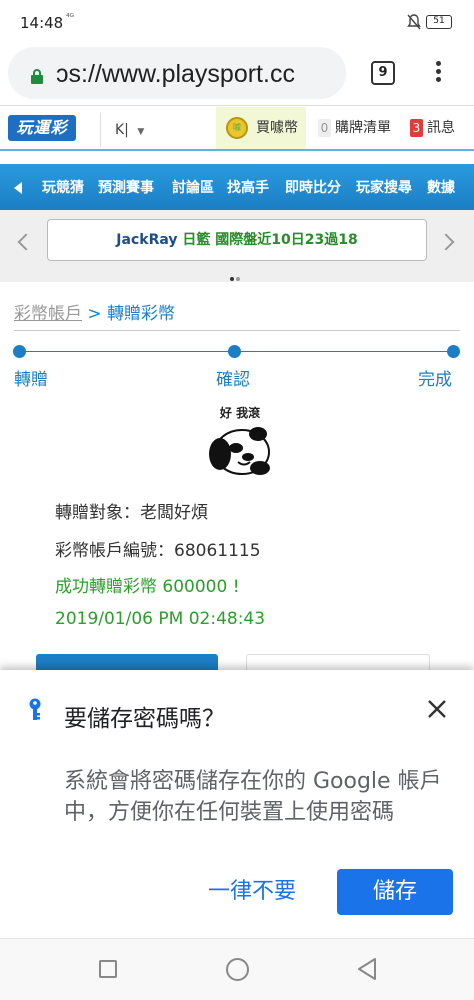  Describe the element at coordinates (70, 18) in the screenshot. I see `signal-icon: ⁴ᴳ` at that location.